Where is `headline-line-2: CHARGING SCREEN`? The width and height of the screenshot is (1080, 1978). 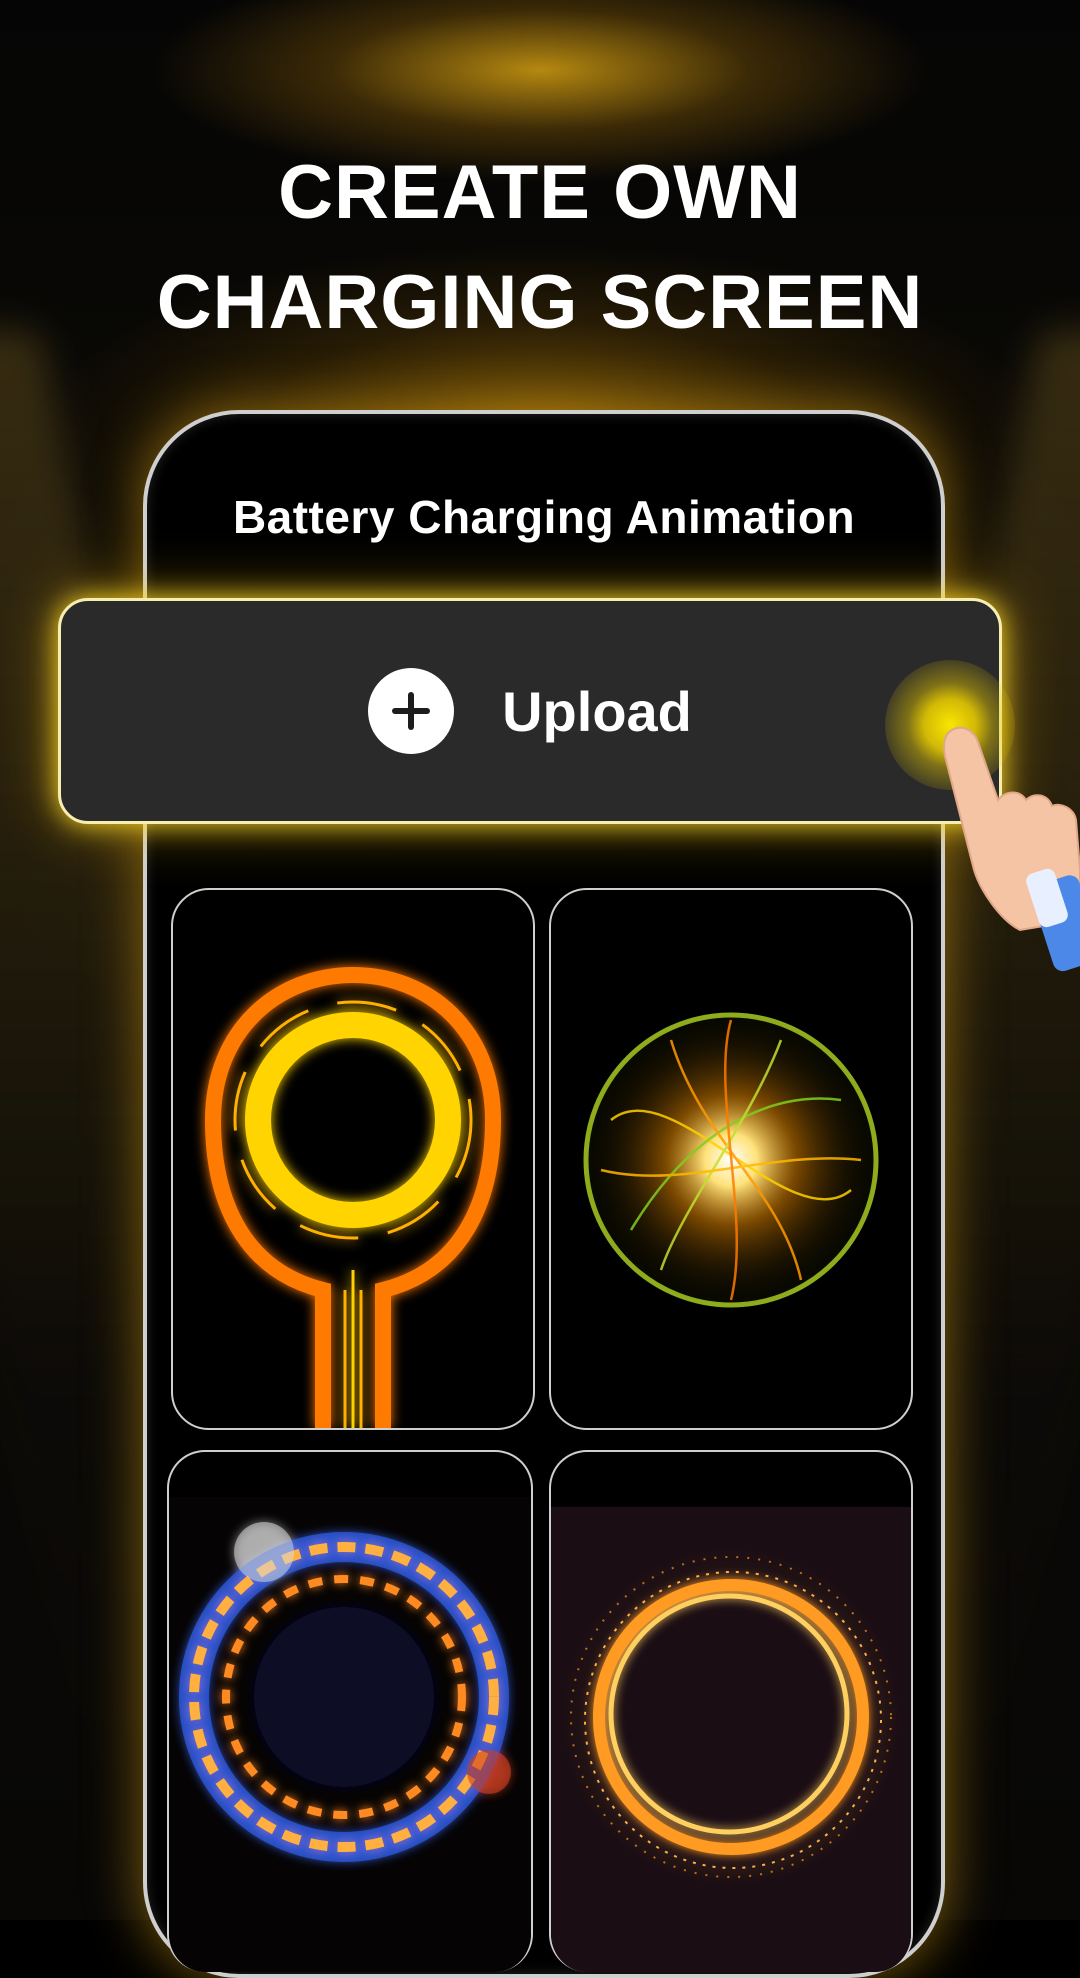
headline-line-2: CHARGING SCREEN is located at coordinates (540, 302).